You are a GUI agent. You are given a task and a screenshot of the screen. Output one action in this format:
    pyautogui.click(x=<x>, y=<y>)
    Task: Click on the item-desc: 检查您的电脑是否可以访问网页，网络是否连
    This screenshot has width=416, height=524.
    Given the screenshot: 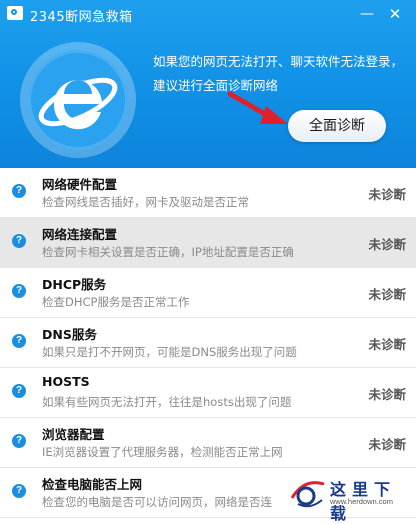 What is the action you would take?
    pyautogui.click(x=157, y=502)
    